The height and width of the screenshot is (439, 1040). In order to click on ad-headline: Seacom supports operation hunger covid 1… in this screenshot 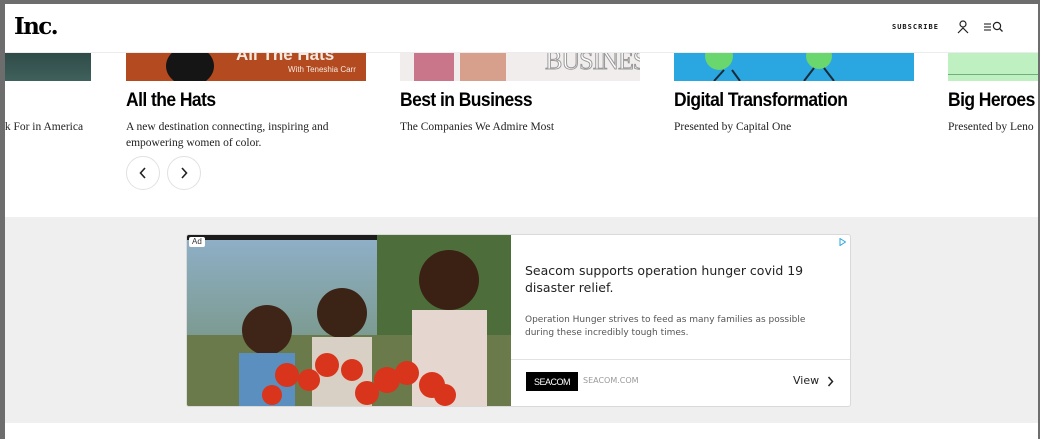, I will do `click(675, 279)`.